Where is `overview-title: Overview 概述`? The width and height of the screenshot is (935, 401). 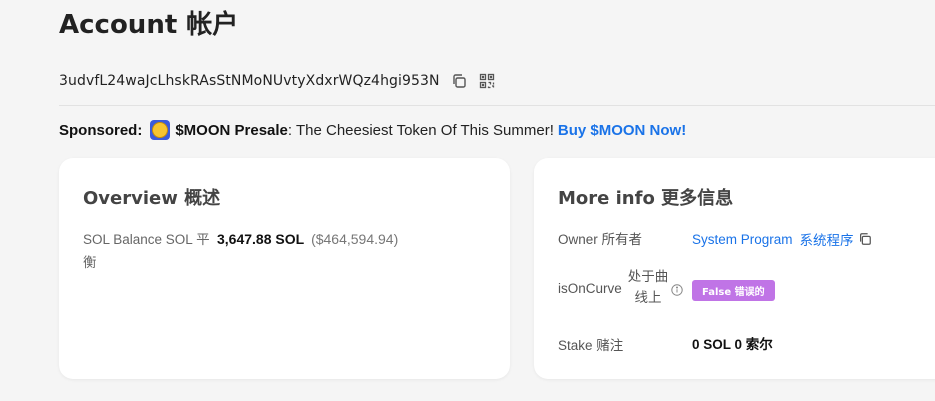 overview-title: Overview 概述 is located at coordinates (152, 198).